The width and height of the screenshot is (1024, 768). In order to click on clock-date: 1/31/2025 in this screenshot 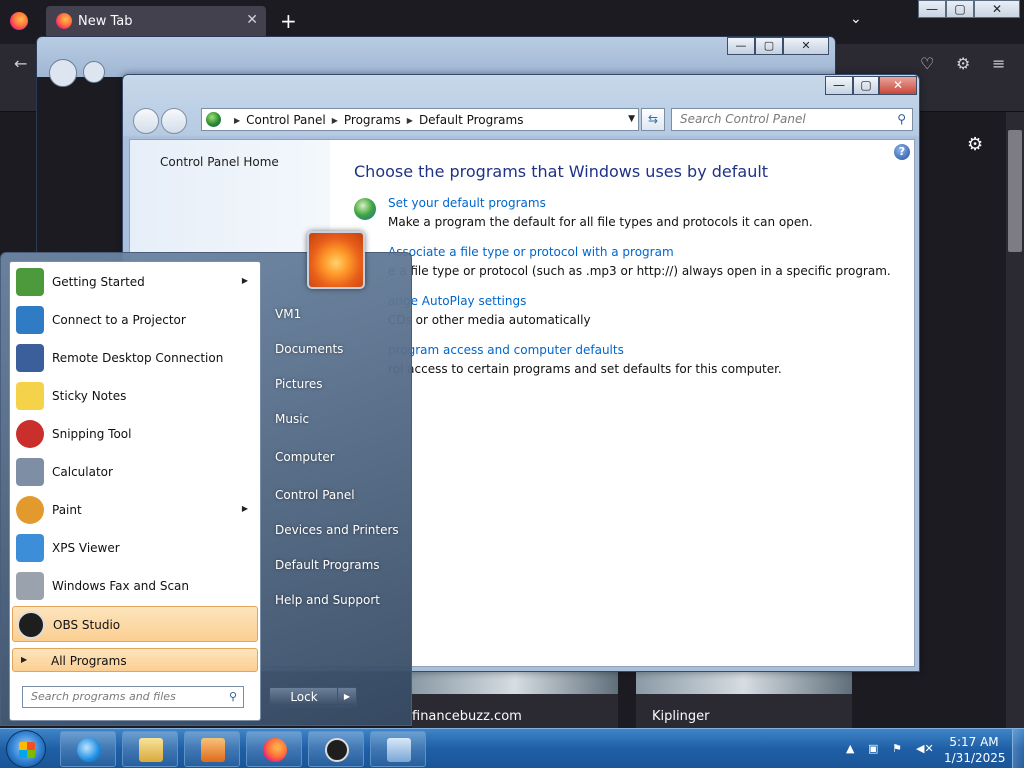, I will do `click(975, 758)`.